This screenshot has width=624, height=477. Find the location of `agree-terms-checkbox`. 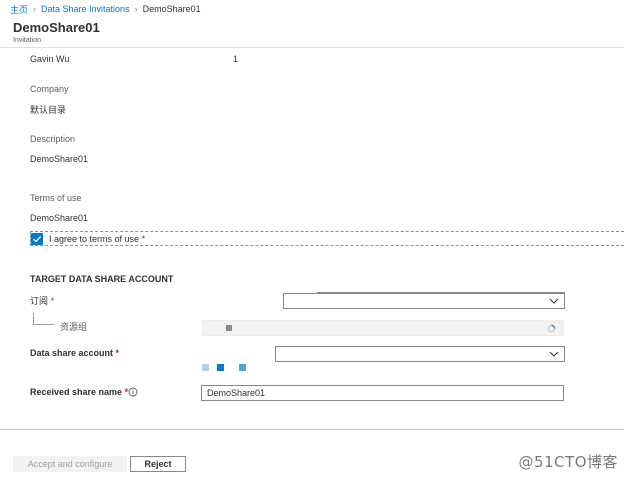

agree-terms-checkbox is located at coordinates (37, 238).